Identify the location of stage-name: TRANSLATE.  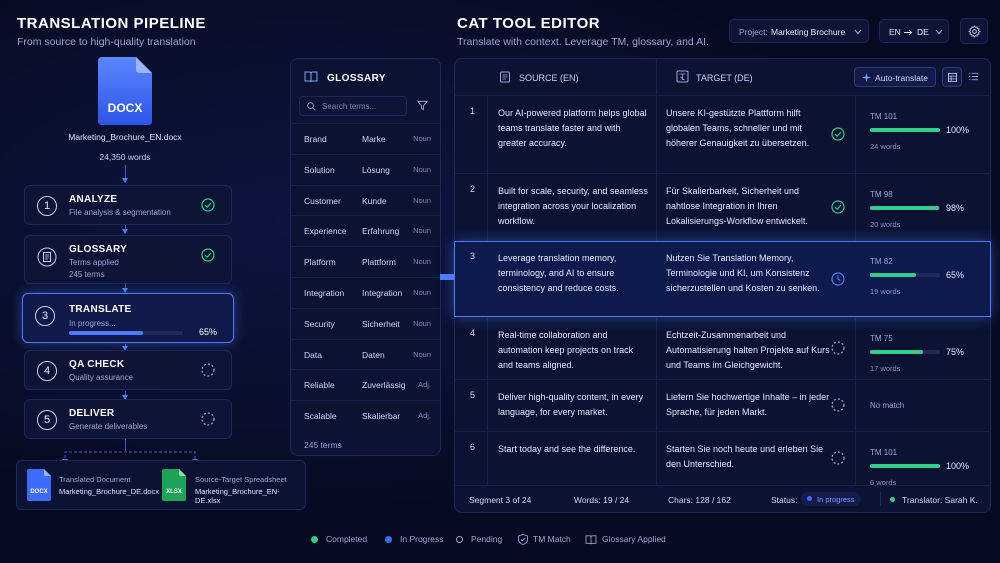
(100, 309).